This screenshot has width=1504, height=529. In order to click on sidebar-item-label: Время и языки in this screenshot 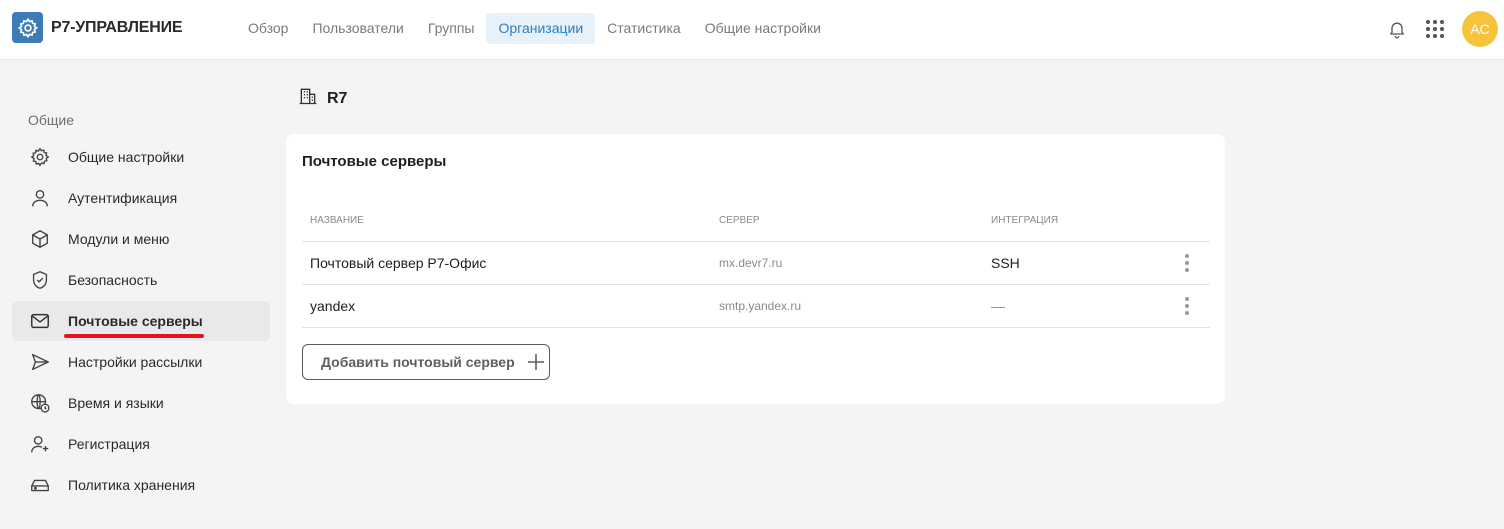, I will do `click(116, 403)`.